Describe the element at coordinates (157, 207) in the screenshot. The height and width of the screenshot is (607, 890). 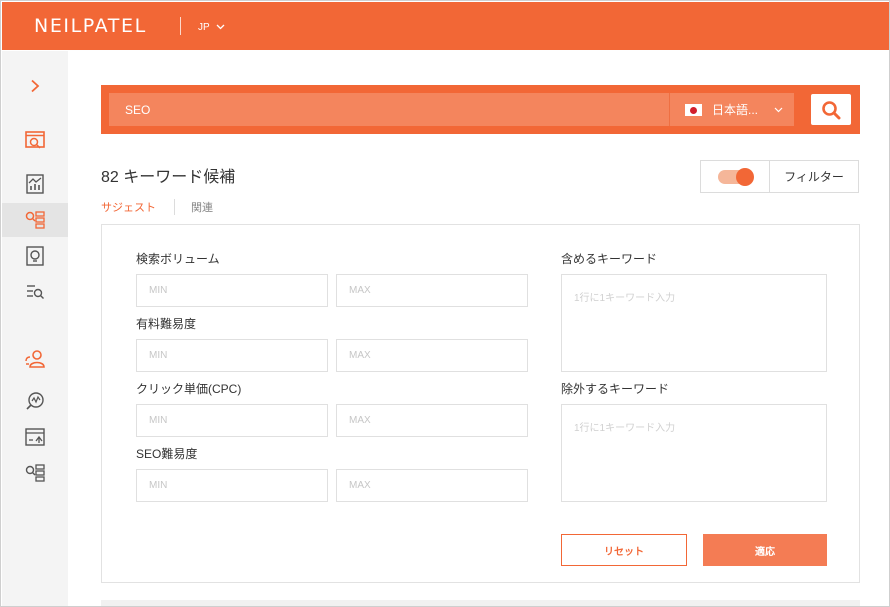
I see `result-tabs: サジェスト 関連` at that location.